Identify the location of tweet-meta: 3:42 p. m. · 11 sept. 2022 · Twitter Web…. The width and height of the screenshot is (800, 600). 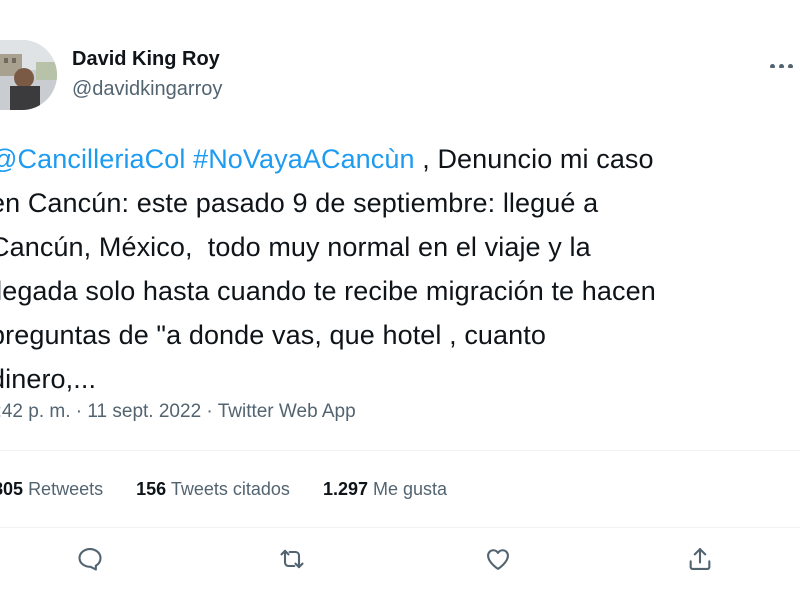
(178, 412).